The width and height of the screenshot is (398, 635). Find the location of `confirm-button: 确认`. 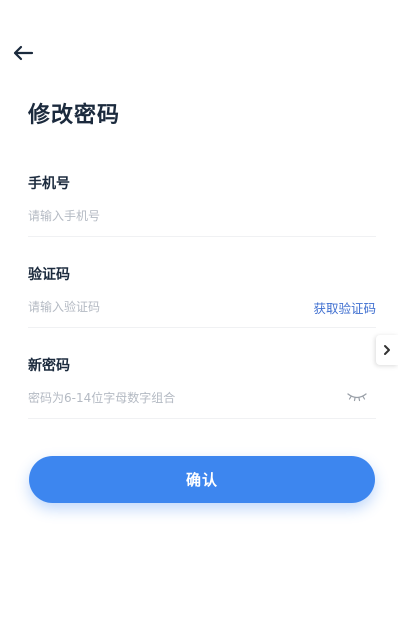

confirm-button: 确认 is located at coordinates (202, 479).